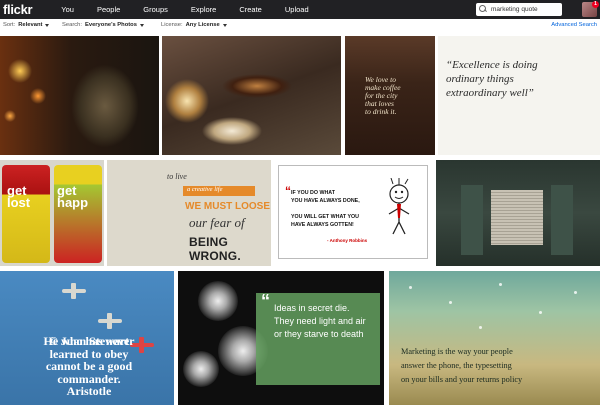 This screenshot has width=600, height=405. Describe the element at coordinates (79, 95) in the screenshot. I see `photo-buddha-statue` at that location.